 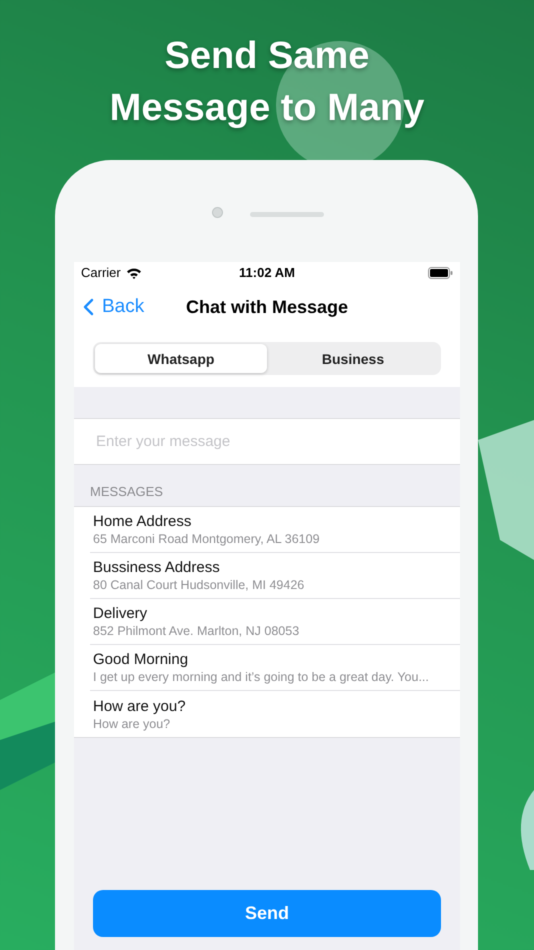 What do you see at coordinates (88, 307) in the screenshot?
I see `chevron-left-icon` at bounding box center [88, 307].